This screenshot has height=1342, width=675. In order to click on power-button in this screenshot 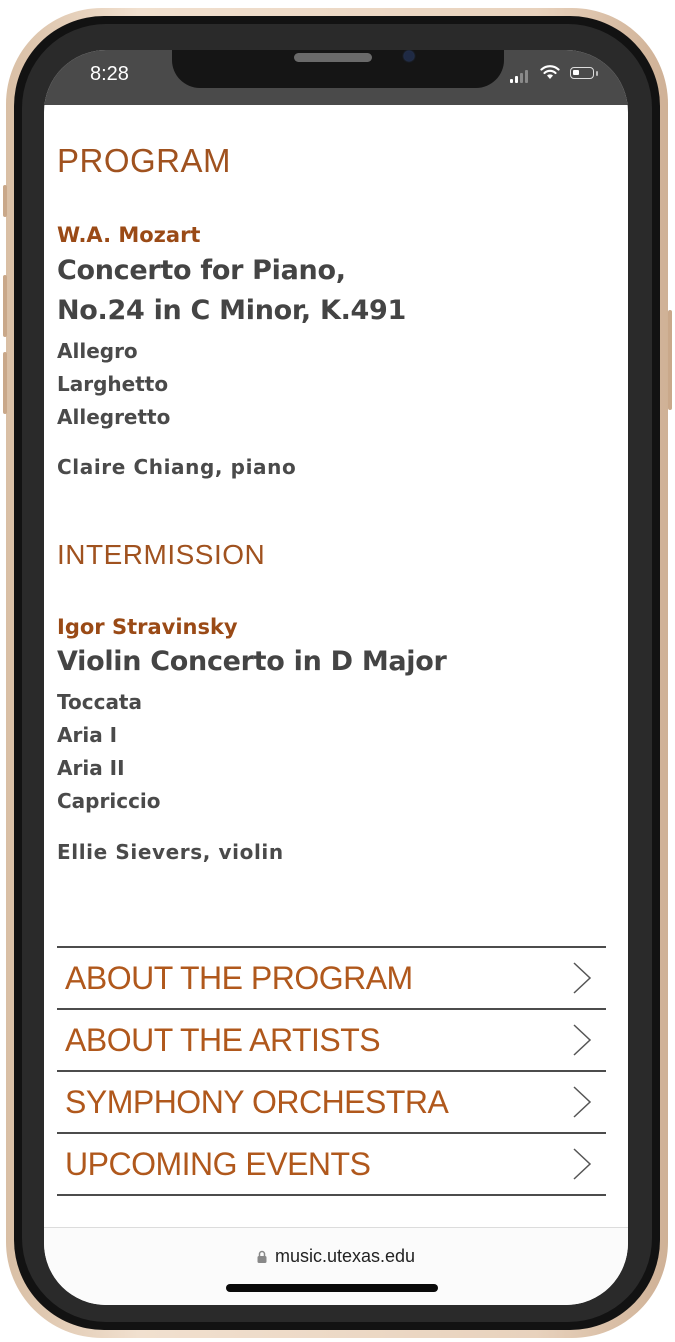, I will do `click(670, 360)`.